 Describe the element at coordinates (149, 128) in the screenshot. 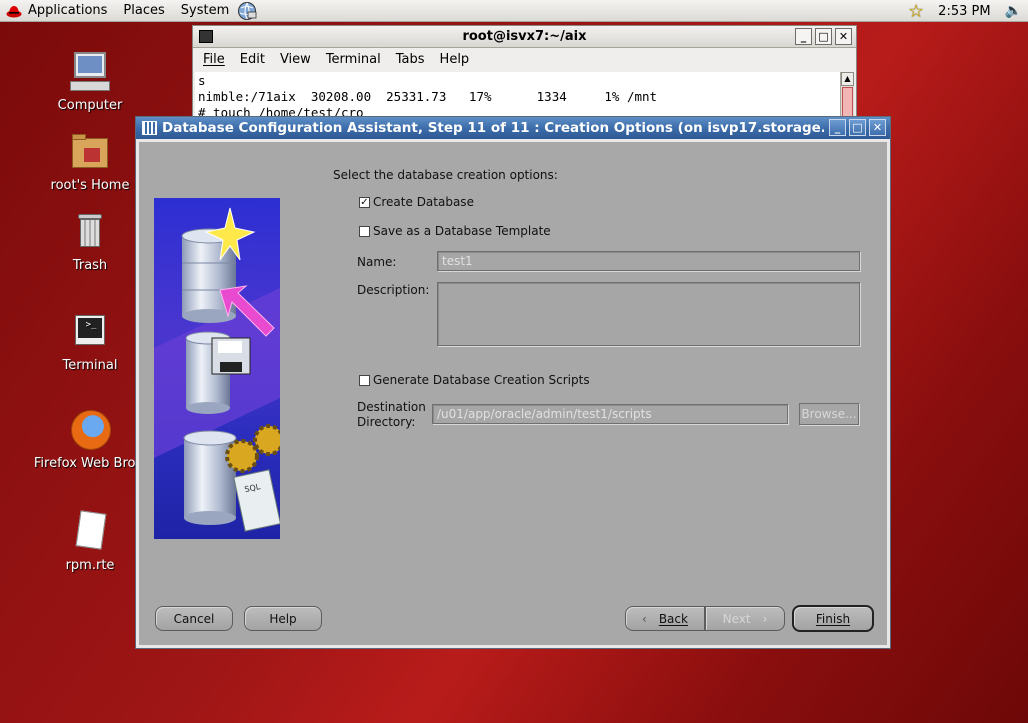

I see `java-window-icon` at that location.